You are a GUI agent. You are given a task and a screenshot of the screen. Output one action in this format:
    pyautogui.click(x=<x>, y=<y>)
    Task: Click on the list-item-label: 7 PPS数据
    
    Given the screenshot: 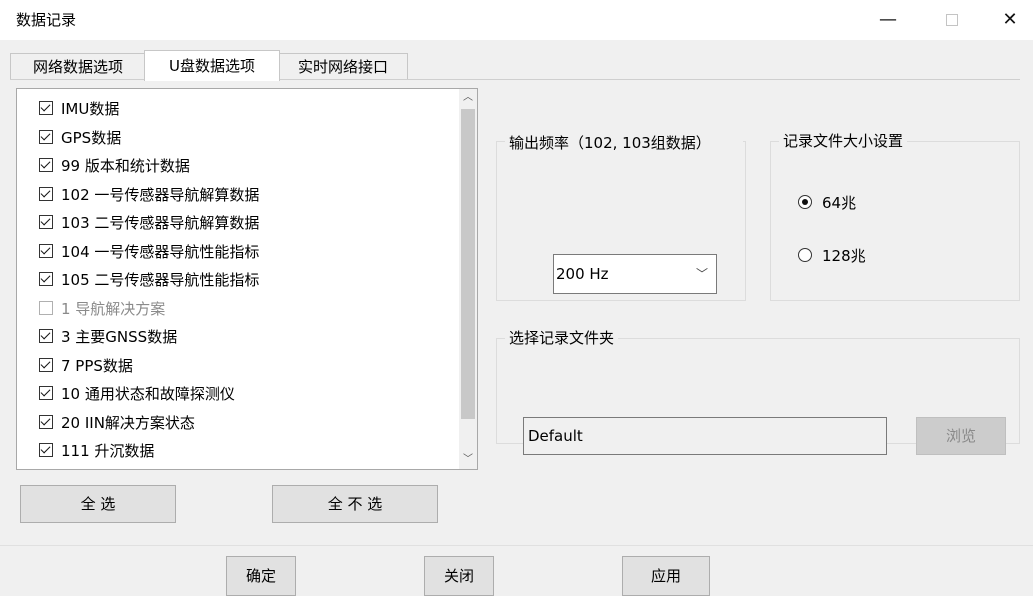 What is the action you would take?
    pyautogui.click(x=97, y=365)
    